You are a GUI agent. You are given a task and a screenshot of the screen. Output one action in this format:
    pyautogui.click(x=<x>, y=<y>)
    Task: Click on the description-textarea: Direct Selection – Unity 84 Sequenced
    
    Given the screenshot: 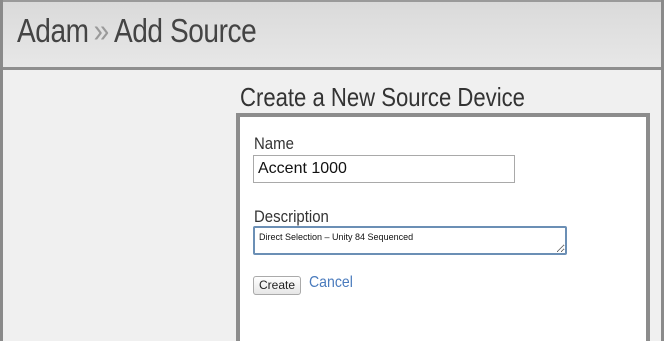 What is the action you would take?
    pyautogui.click(x=410, y=240)
    